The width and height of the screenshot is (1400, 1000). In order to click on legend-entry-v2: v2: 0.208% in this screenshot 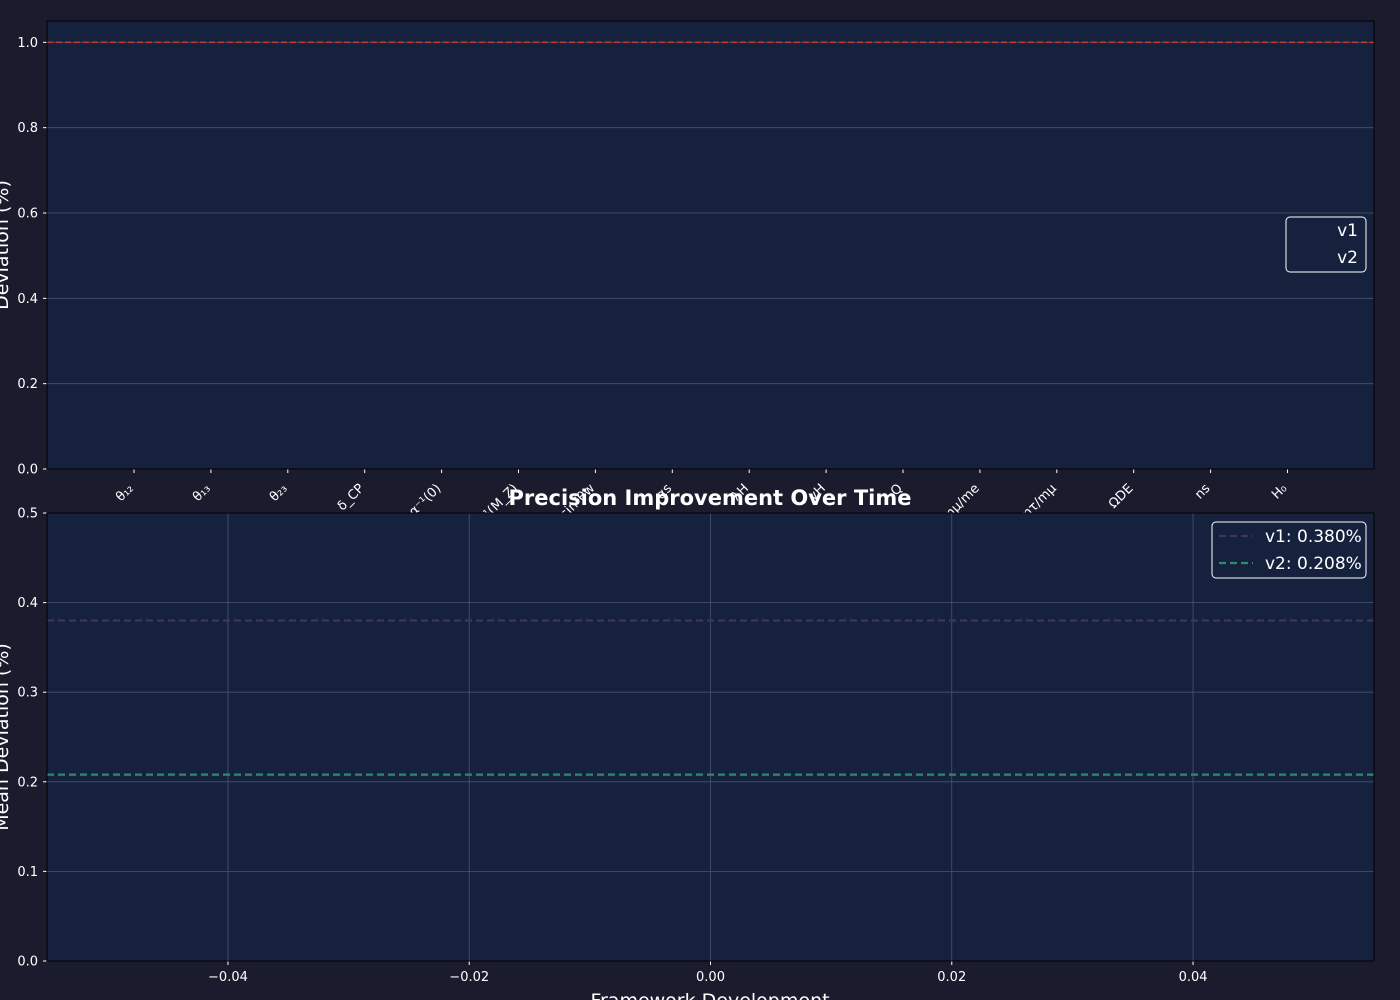, I will do `click(1313, 564)`.